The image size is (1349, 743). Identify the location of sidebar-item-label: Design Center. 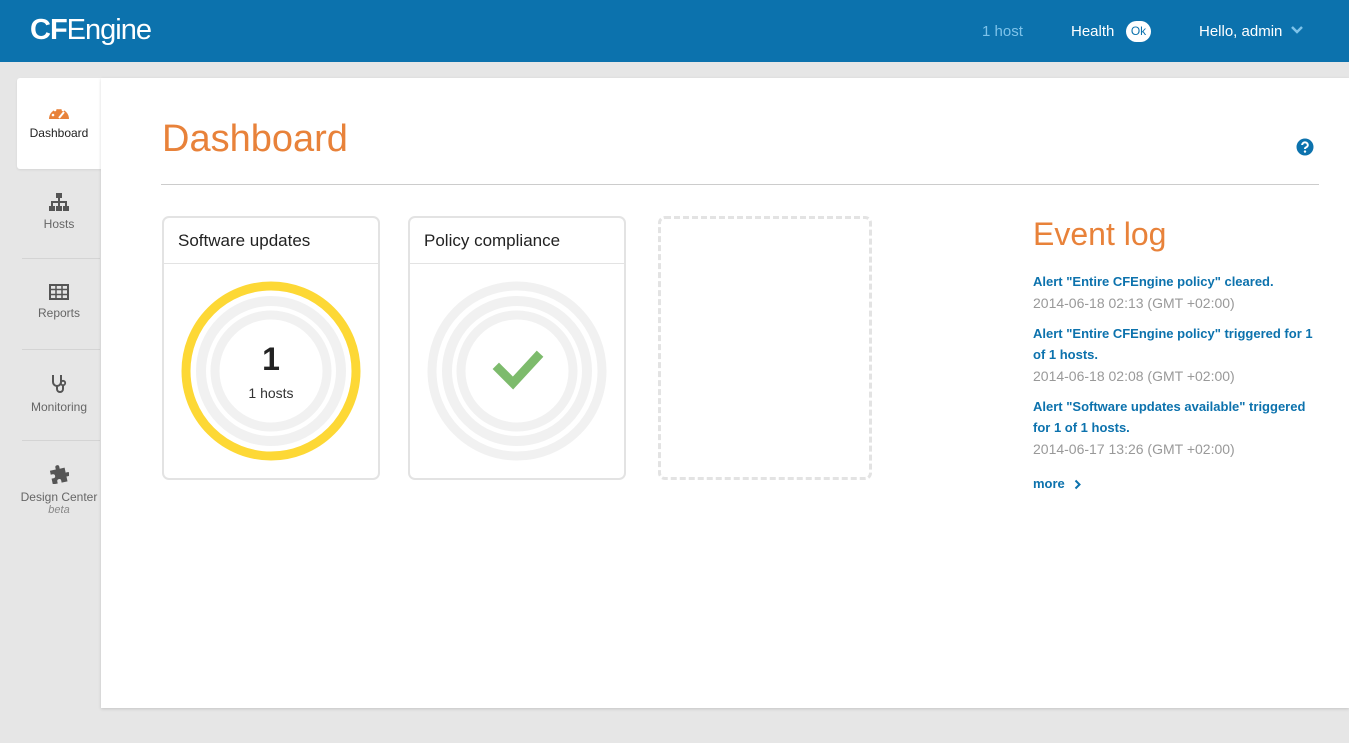
(59, 497).